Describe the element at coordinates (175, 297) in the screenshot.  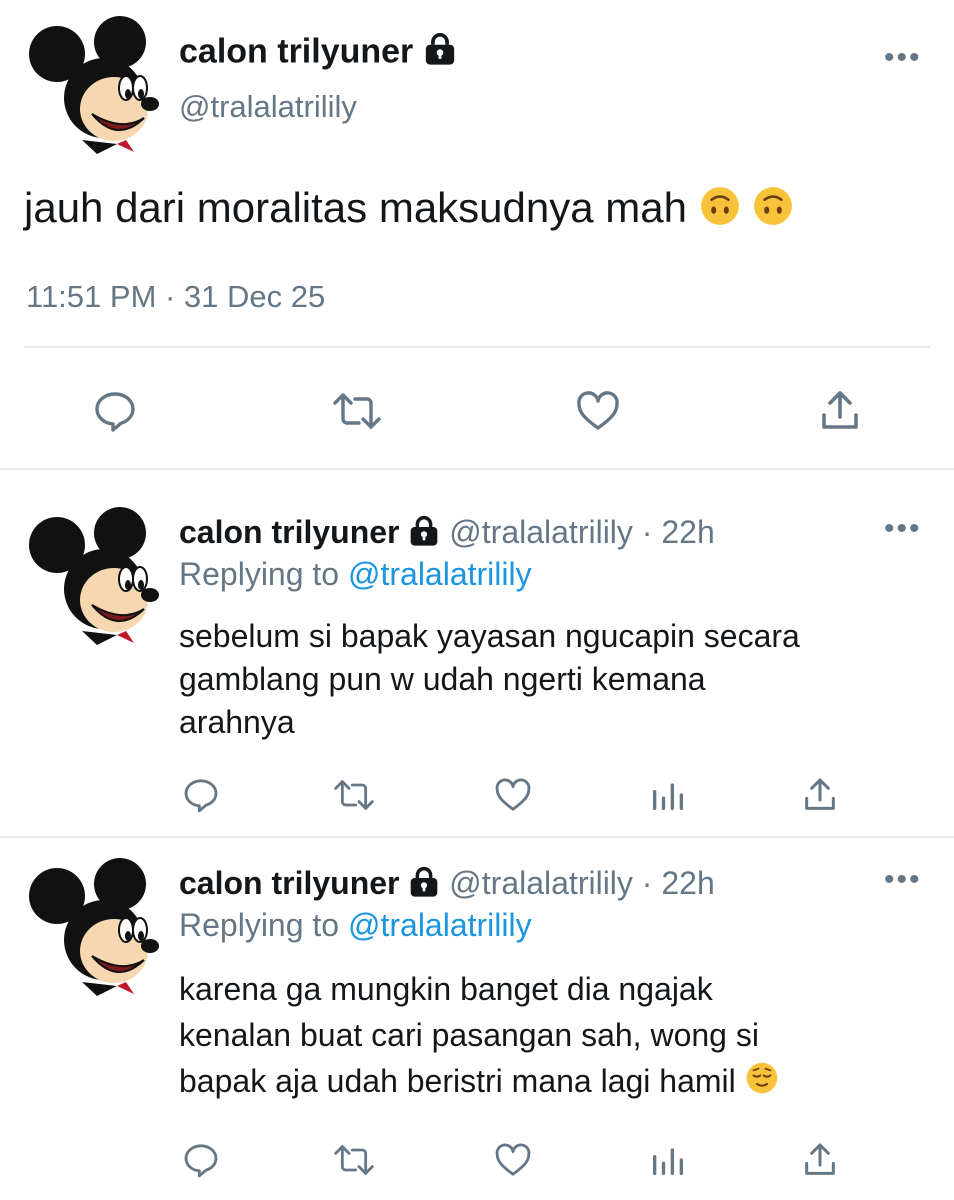
I see `tweet-timestamp: 11:51 PM · 31 Dec 25` at that location.